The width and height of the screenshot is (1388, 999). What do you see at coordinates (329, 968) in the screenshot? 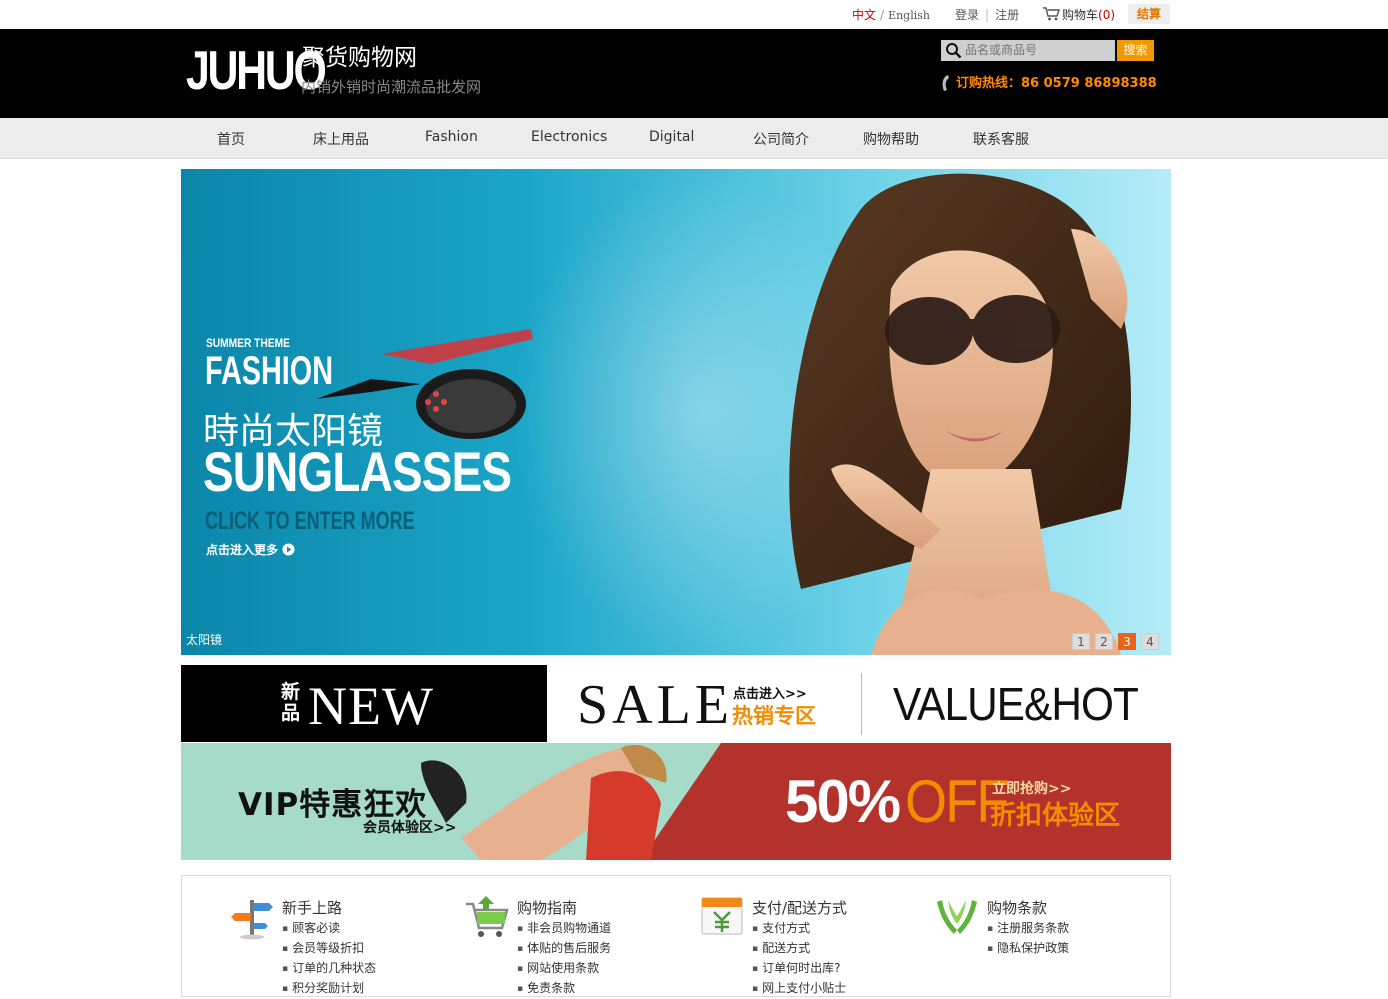
I see `help-link: 订单的几种状态` at bounding box center [329, 968].